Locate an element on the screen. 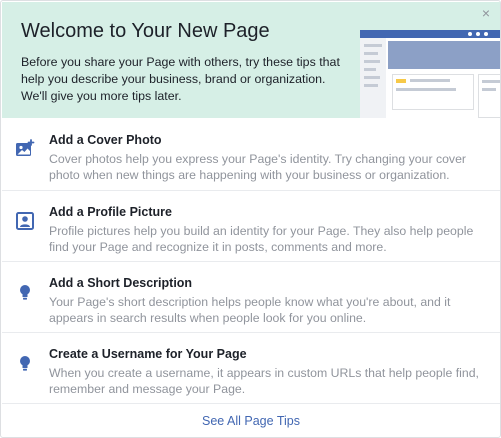 The width and height of the screenshot is (501, 438). see-all-page-tips-link: See All Page Tips is located at coordinates (251, 421).